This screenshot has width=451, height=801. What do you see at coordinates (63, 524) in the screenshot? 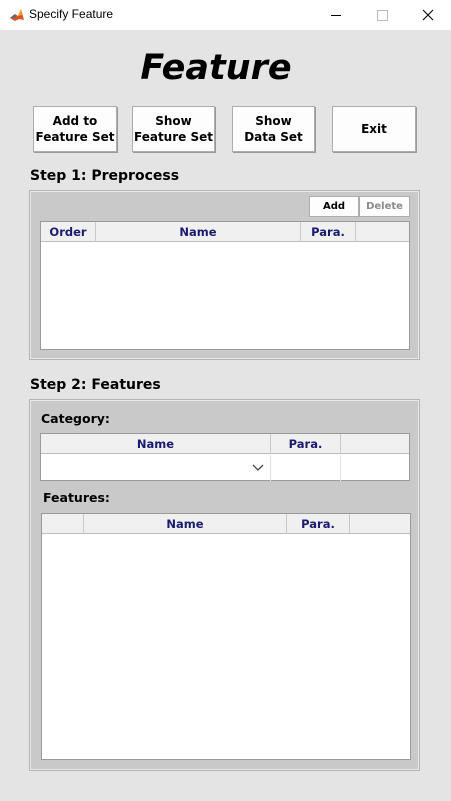
I see `column-header-select` at bounding box center [63, 524].